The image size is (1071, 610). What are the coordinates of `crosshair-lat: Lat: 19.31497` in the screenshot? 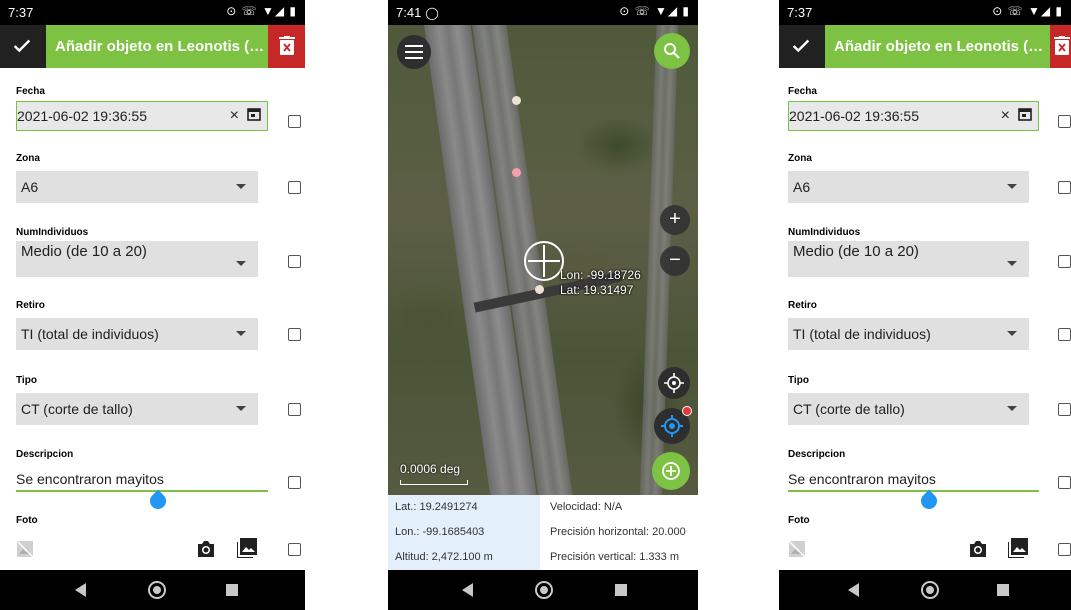 It's located at (597, 290).